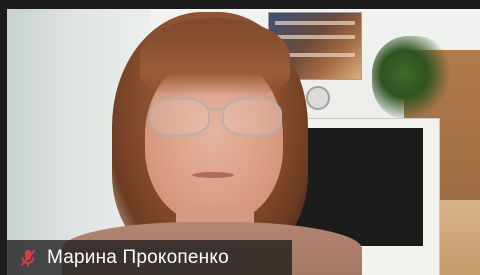 The image size is (480, 275). Describe the element at coordinates (28, 258) in the screenshot. I see `microphone-muted-icon` at that location.